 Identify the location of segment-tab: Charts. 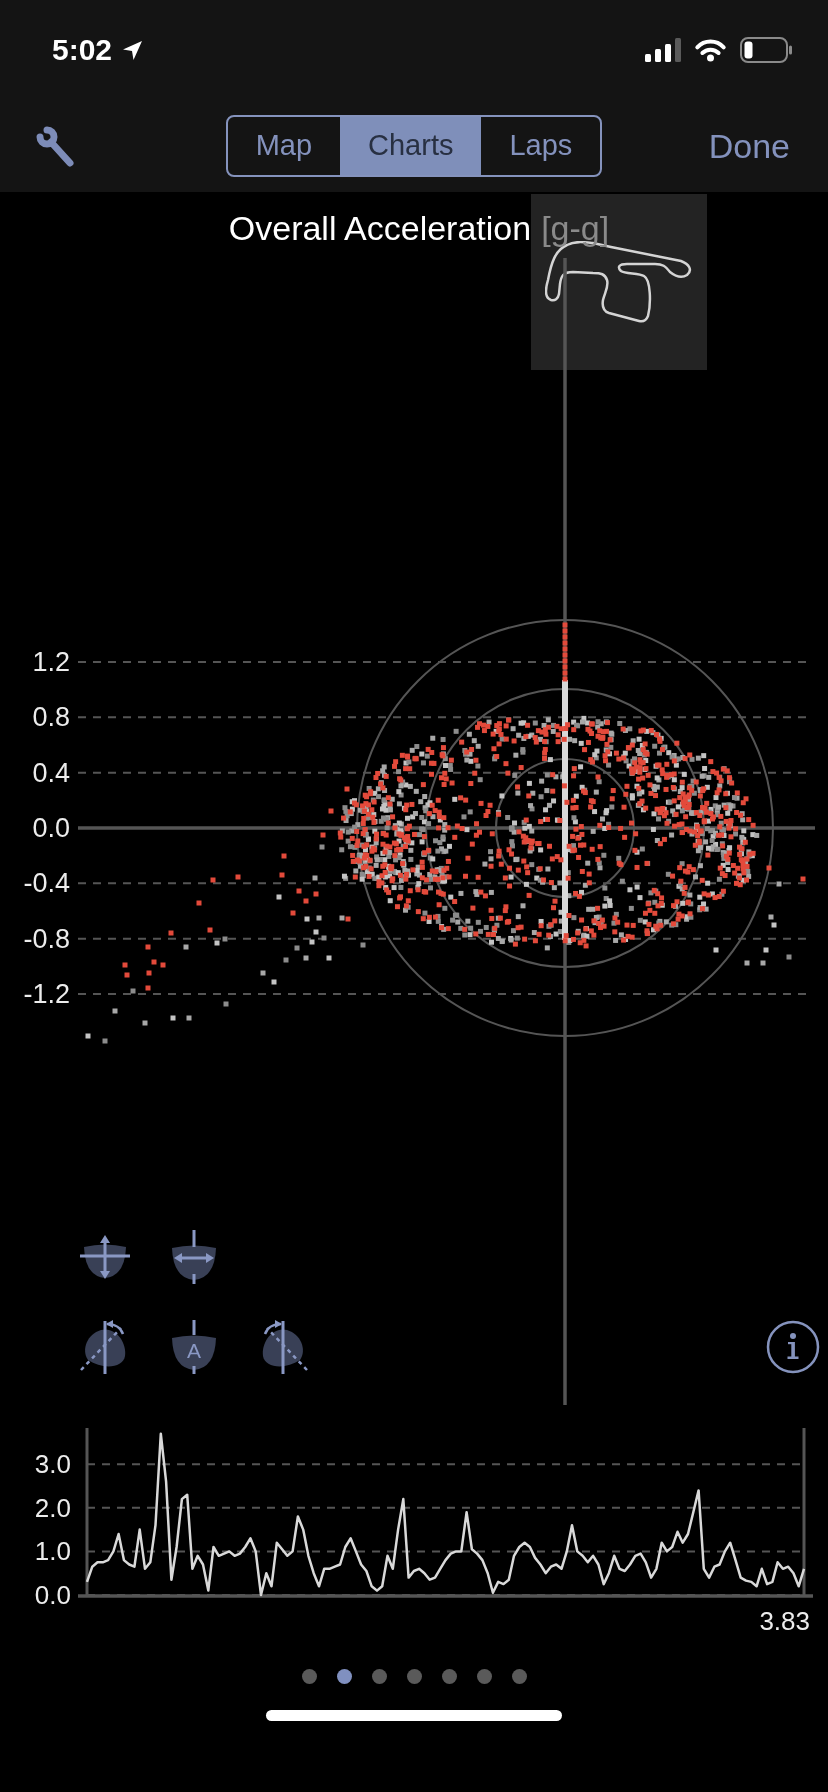
(411, 146).